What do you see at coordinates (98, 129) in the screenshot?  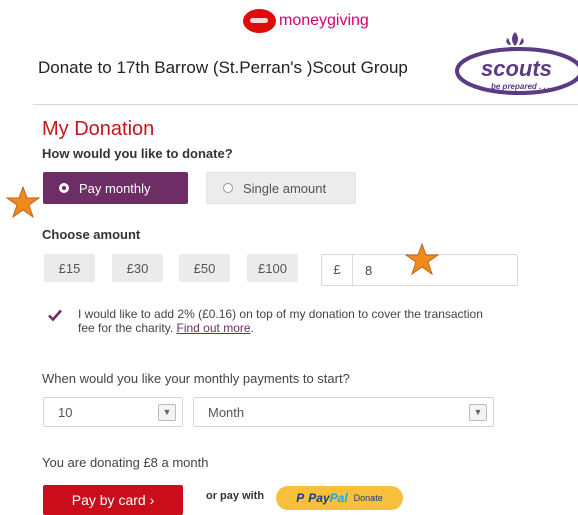 I see `section-title: My Donation` at bounding box center [98, 129].